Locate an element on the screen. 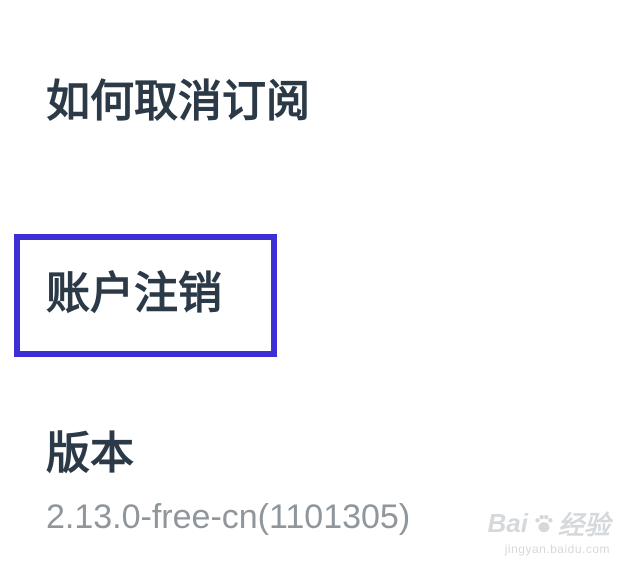  watermark-brand-suffix: 经验 is located at coordinates (583, 525).